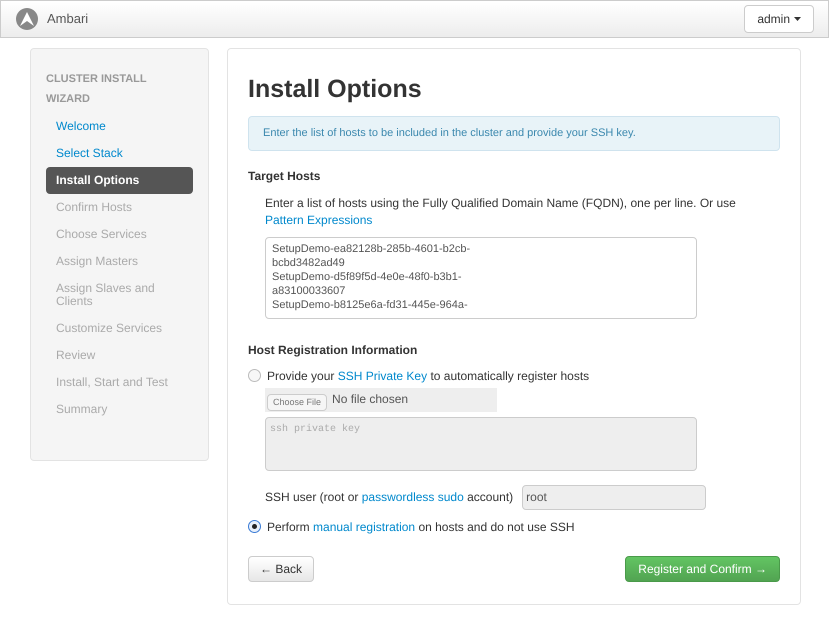 Image resolution: width=829 pixels, height=623 pixels. Describe the element at coordinates (333, 350) in the screenshot. I see `section-heading: Host Registration Information` at that location.